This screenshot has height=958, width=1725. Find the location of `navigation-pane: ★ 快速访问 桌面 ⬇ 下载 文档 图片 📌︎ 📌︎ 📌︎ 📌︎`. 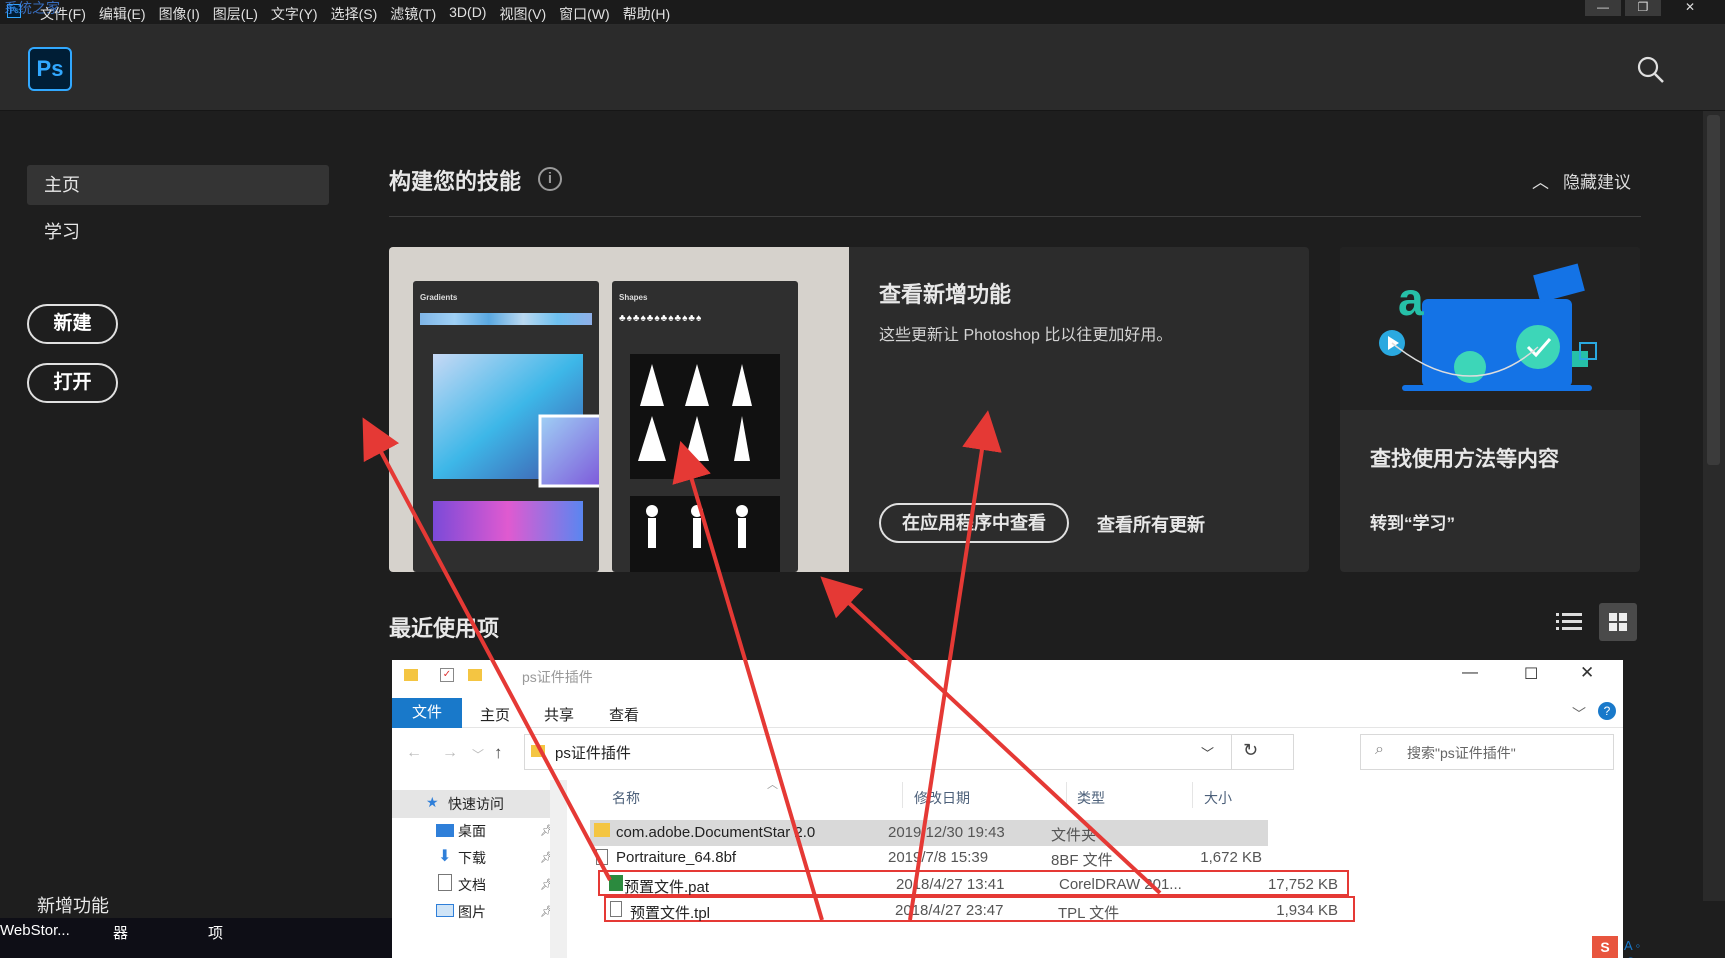

navigation-pane: ★ 快速访问 桌面 ⬇ 下载 文档 图片 📌︎ 📌︎ 📌︎ 📌︎ is located at coordinates (479, 869).